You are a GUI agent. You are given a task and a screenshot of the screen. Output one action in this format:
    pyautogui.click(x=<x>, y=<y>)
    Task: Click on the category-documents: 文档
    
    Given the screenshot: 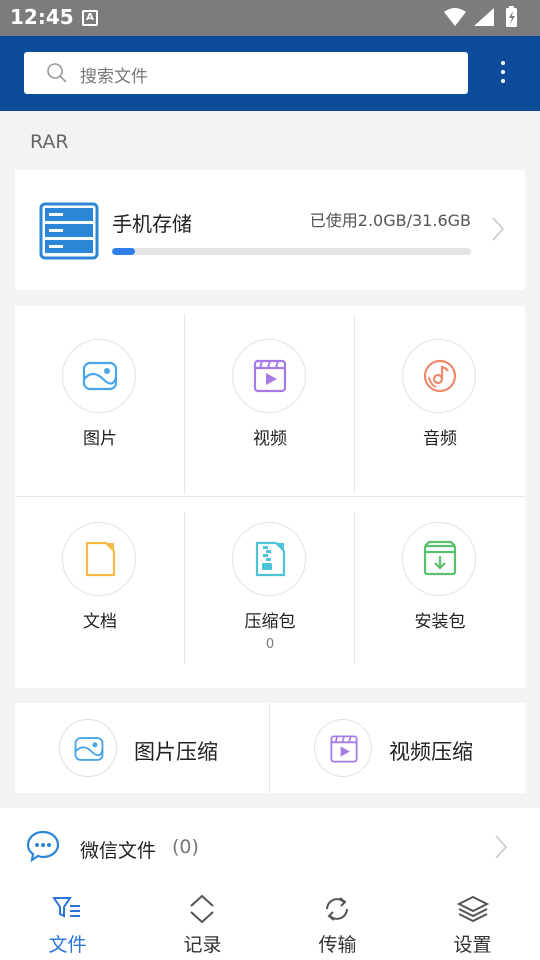 What is the action you would take?
    pyautogui.click(x=100, y=588)
    